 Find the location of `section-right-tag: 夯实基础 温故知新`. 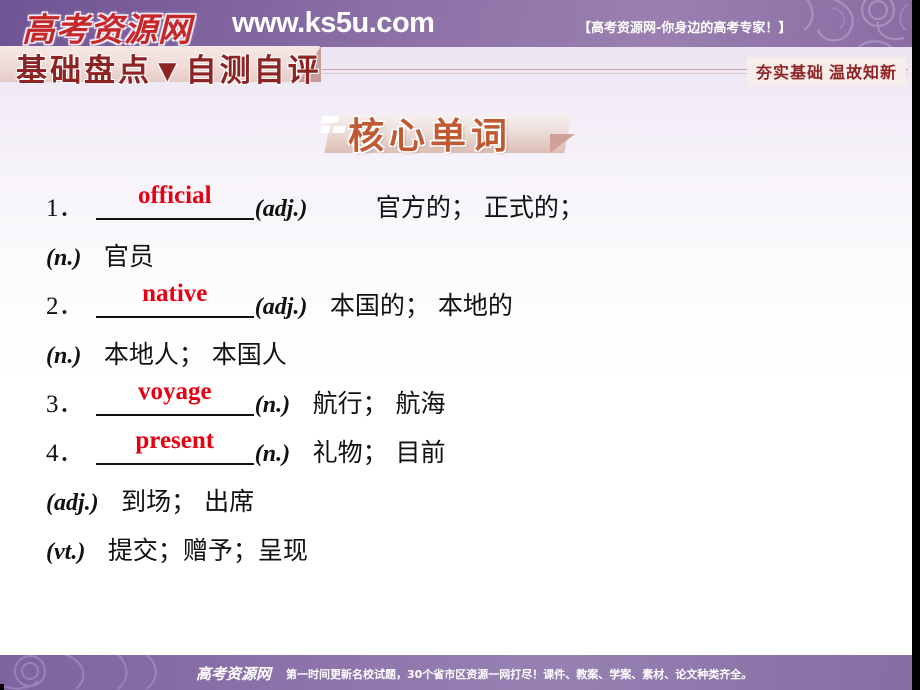

section-right-tag: 夯实基础 温故知新 is located at coordinates (827, 71).